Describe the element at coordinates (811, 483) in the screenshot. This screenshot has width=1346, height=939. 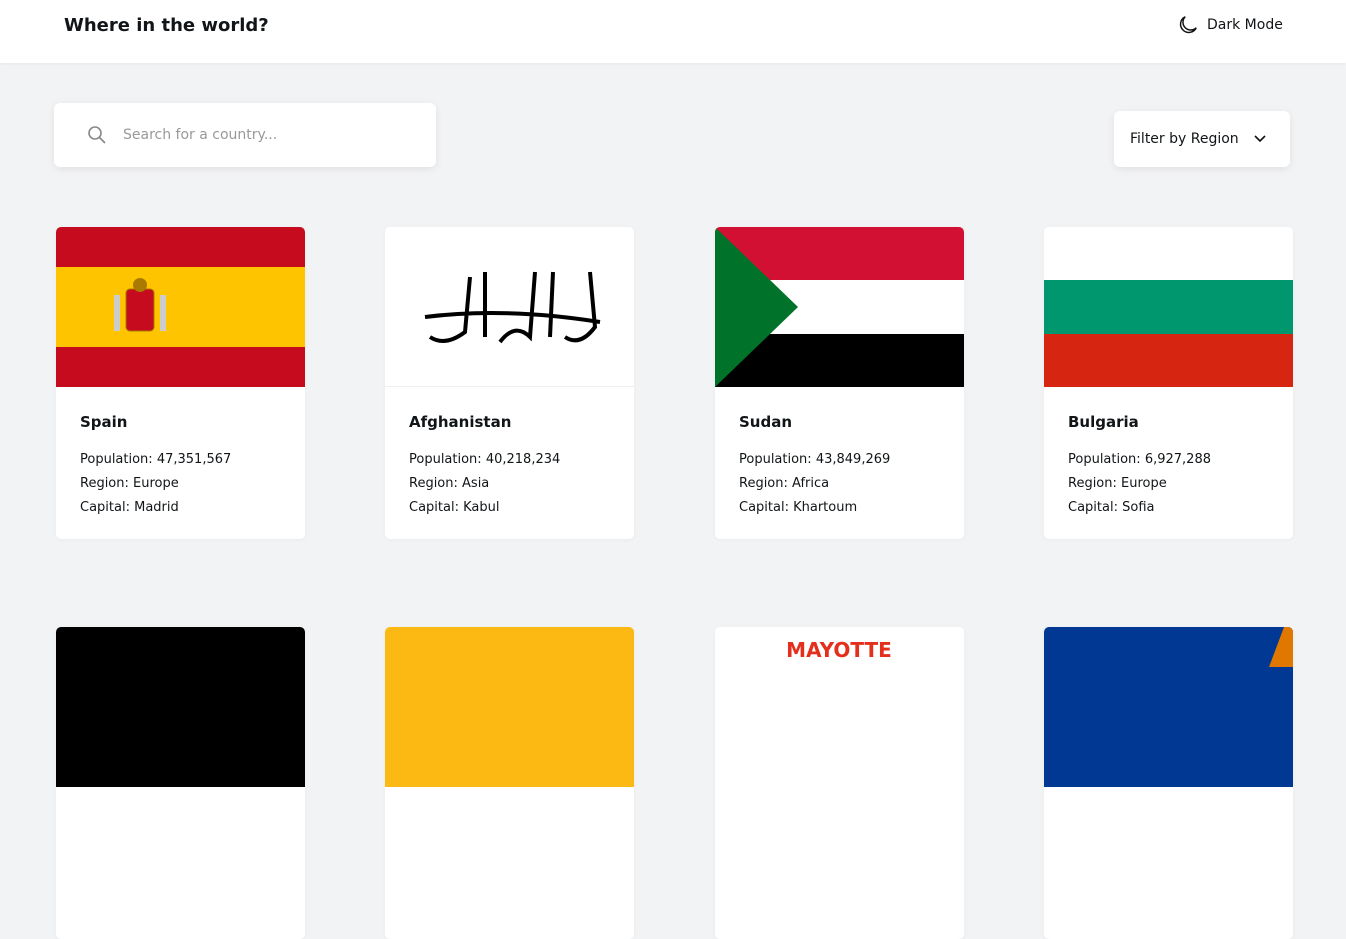
I see `region-value: Africa` at that location.